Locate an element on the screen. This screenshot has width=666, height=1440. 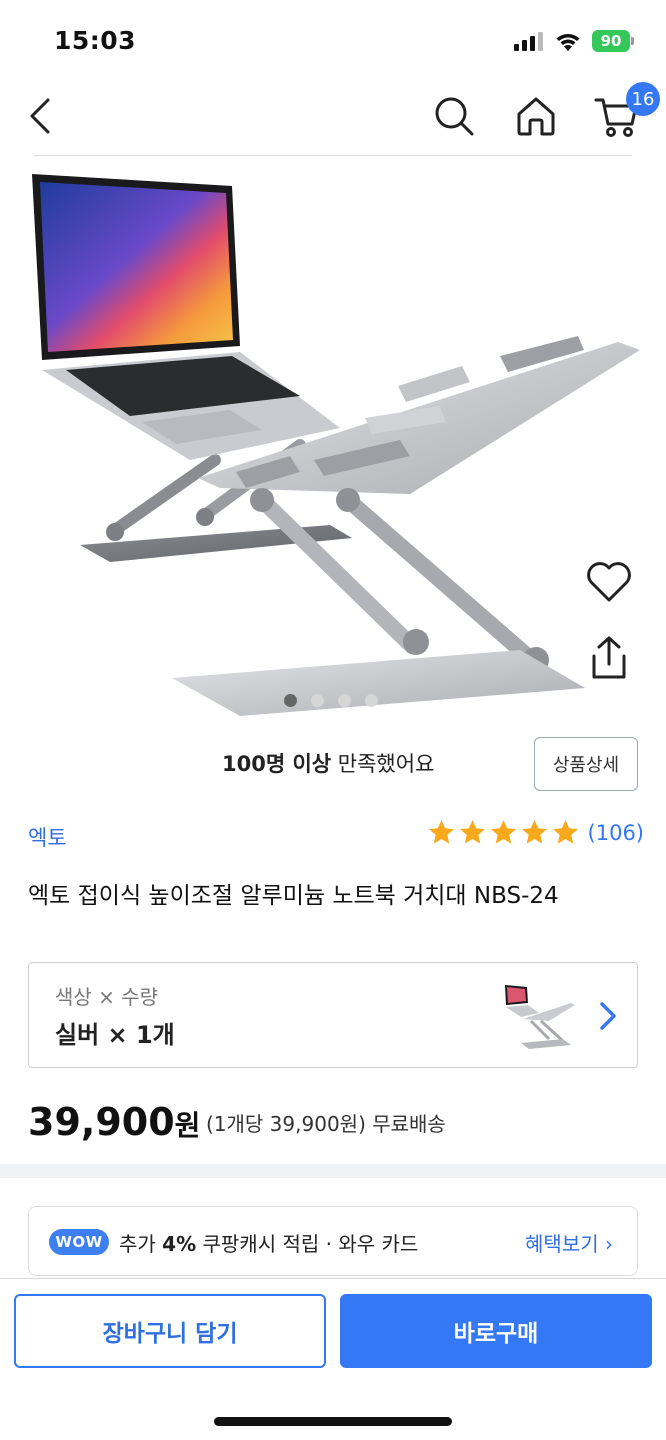
status-bar: 15:03 90 is located at coordinates (333, 42).